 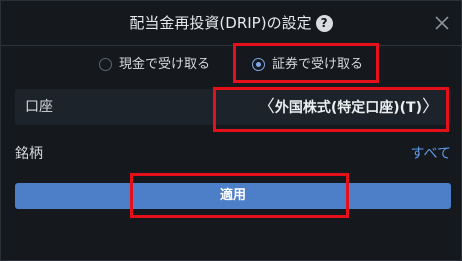 What do you see at coordinates (306, 63) in the screenshot?
I see `highlight-box-securities` at bounding box center [306, 63].